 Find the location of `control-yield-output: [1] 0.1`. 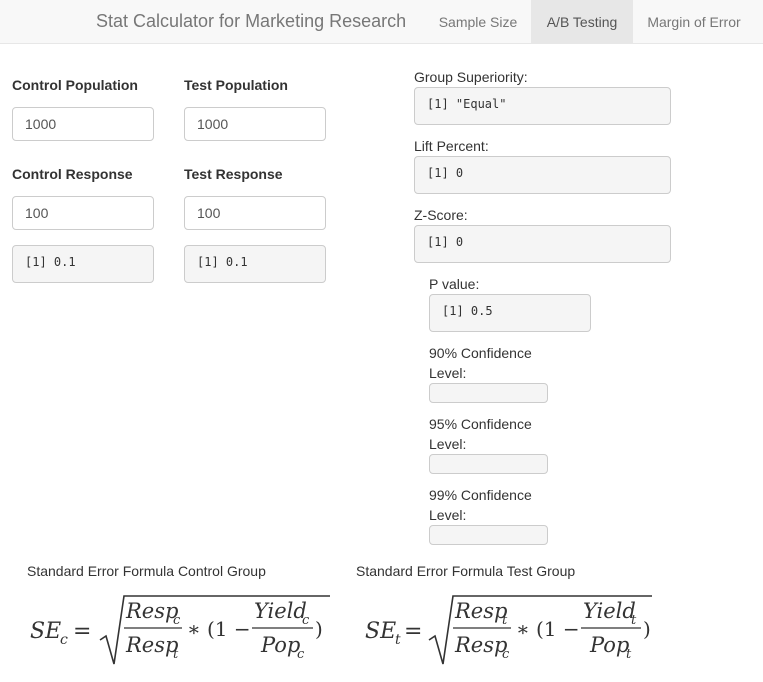

control-yield-output: [1] 0.1 is located at coordinates (83, 264).